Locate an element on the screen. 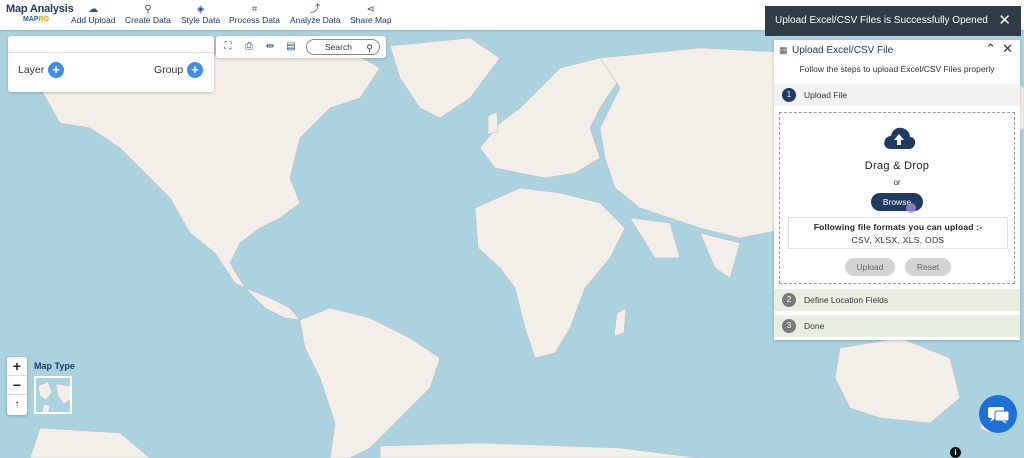  menu-style-data: ◈ Style Data is located at coordinates (200, 14).